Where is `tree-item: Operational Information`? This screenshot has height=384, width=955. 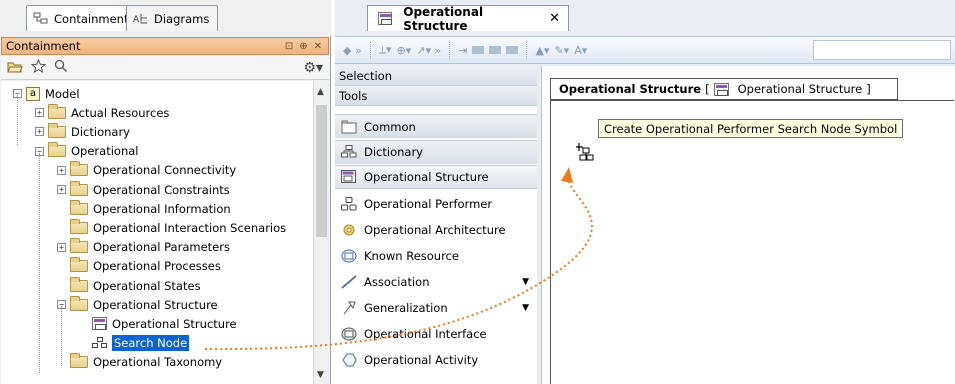 tree-item: Operational Information is located at coordinates (144, 208).